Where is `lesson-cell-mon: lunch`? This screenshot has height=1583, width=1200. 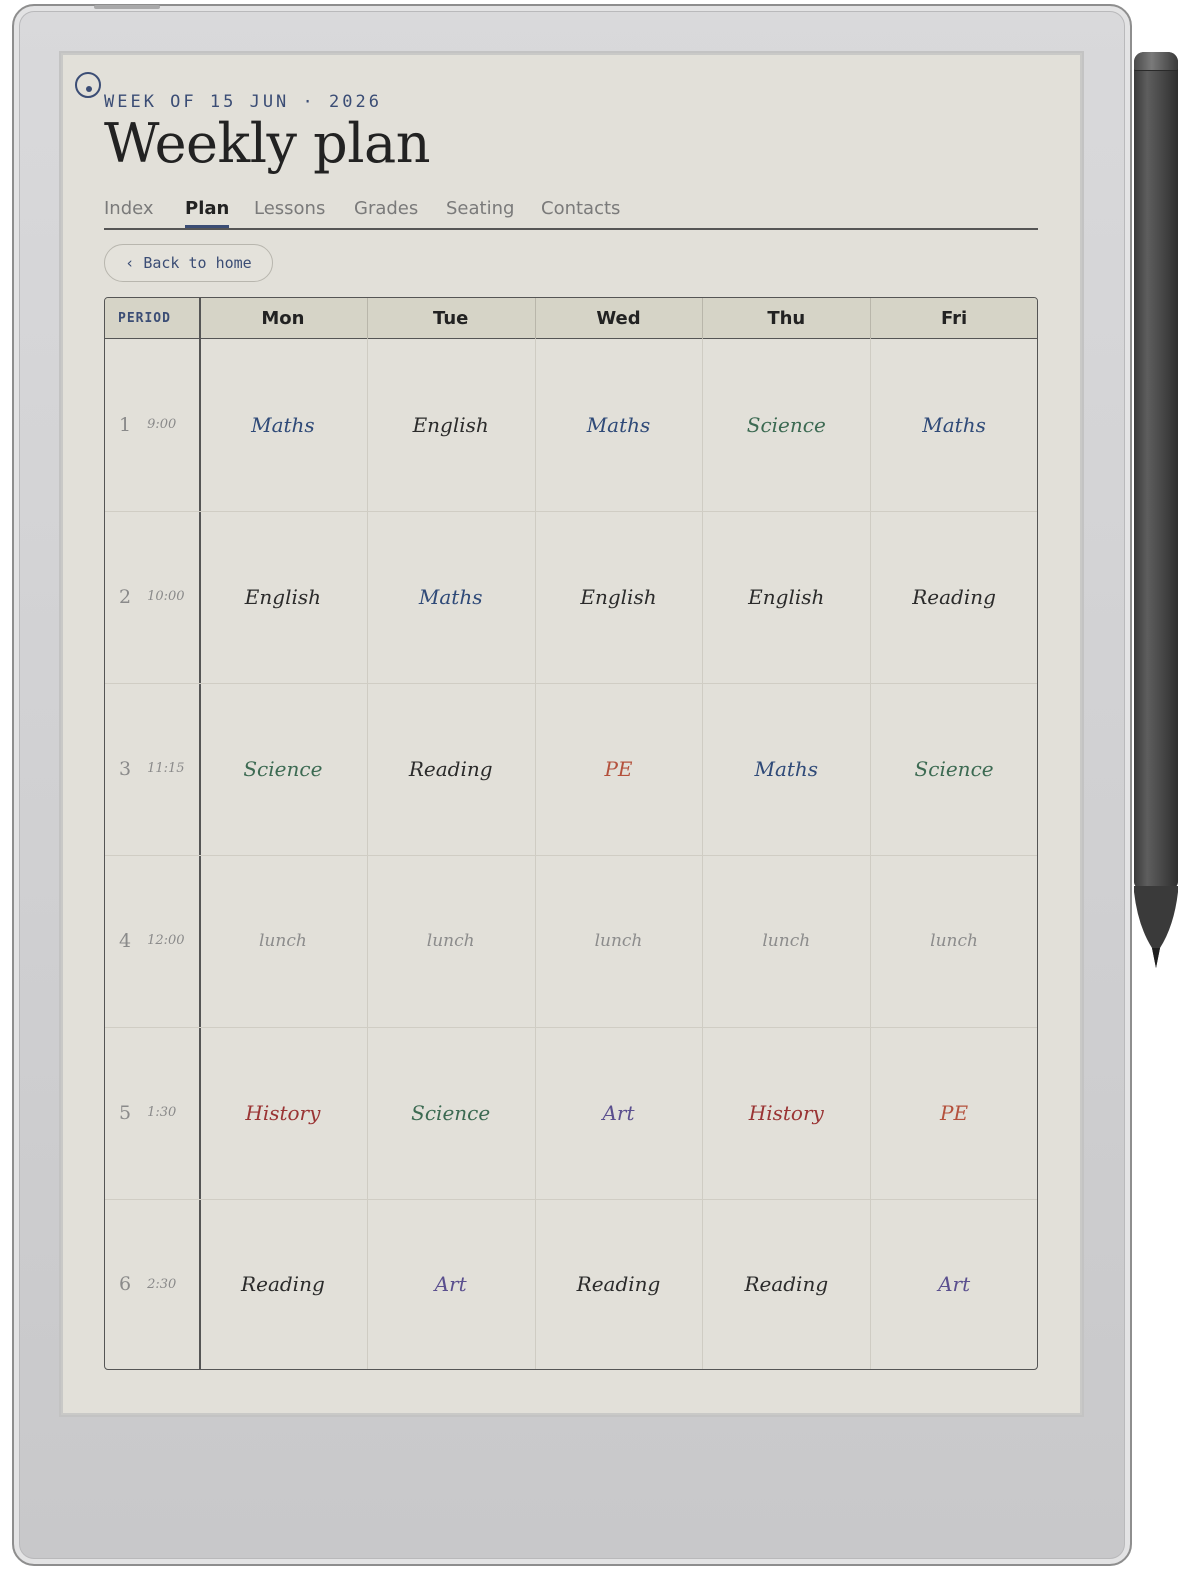 lesson-cell-mon: lunch is located at coordinates (283, 941).